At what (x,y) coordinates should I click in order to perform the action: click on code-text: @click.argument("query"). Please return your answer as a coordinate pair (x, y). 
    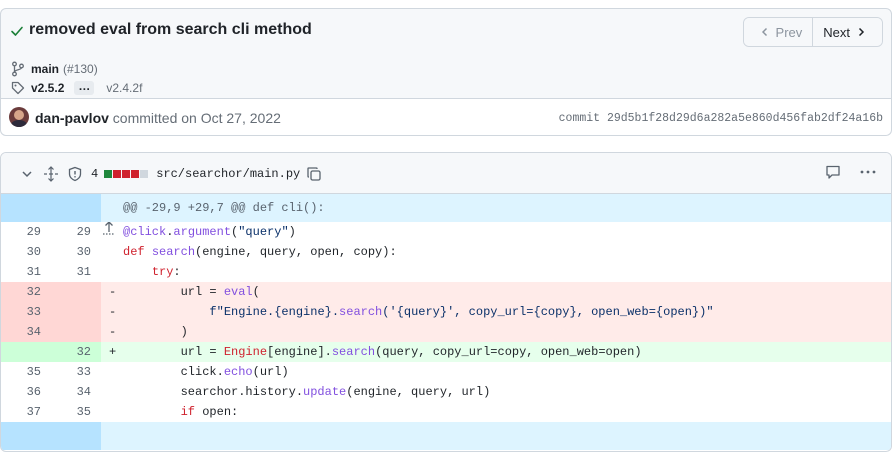
    Looking at the image, I should click on (209, 232).